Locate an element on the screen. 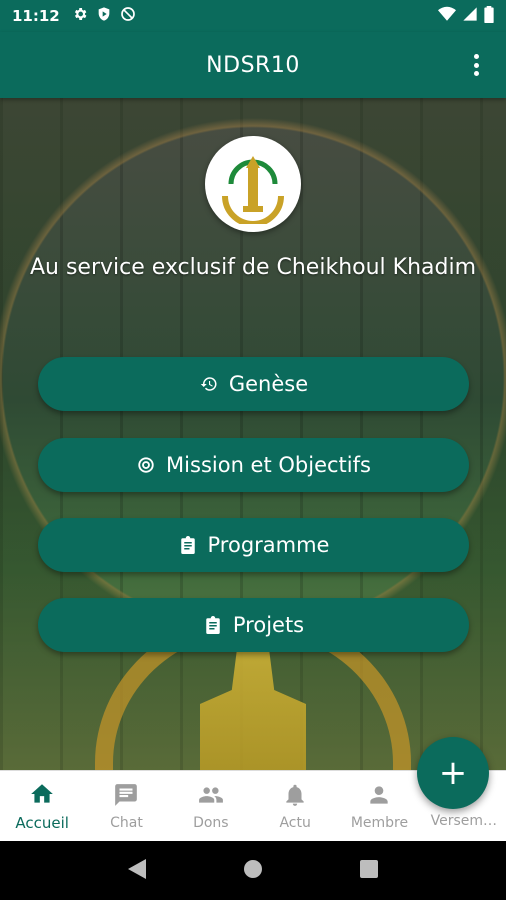 The image size is (506, 900). nav-item-membre: Membre is located at coordinates (379, 806).